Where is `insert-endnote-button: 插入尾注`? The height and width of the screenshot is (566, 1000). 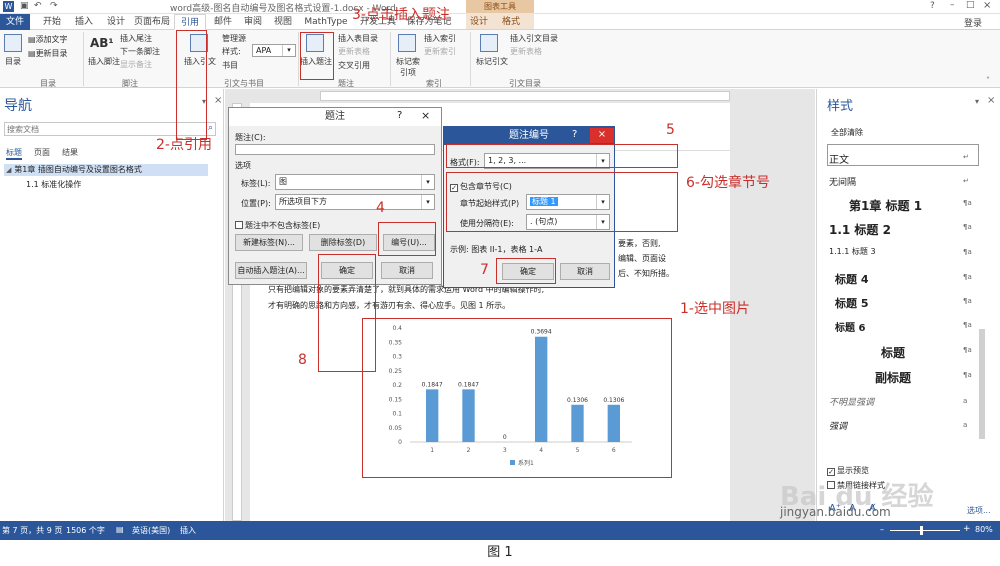
insert-endnote-button: 插入尾注 is located at coordinates (136, 38).